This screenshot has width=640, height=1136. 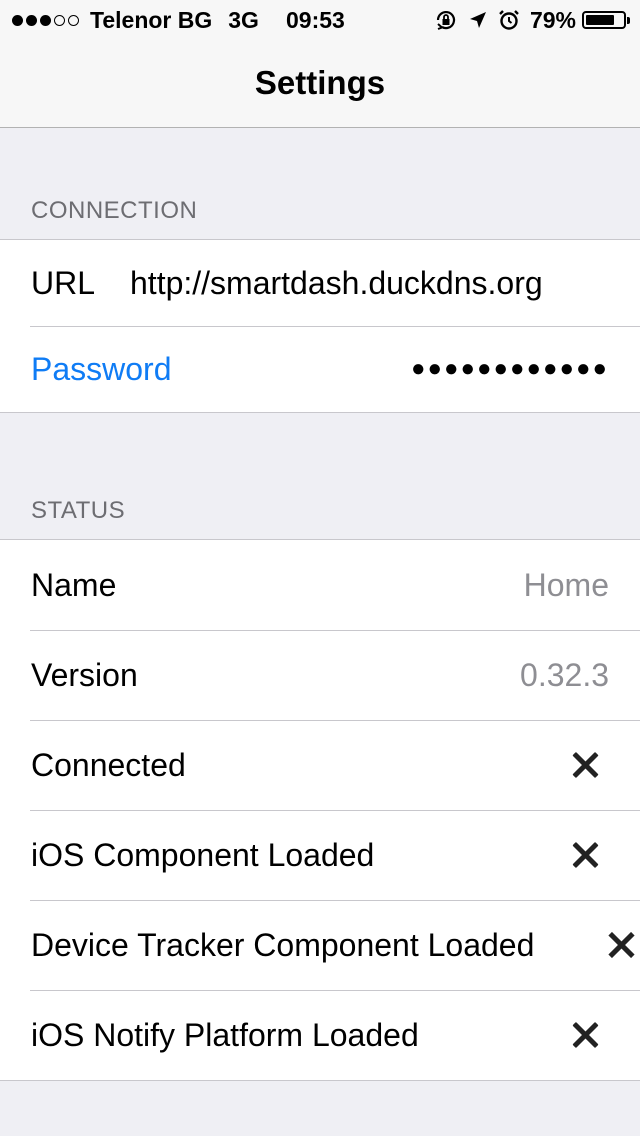 What do you see at coordinates (564, 675) in the screenshot?
I see `status-value: 0.32.3` at bounding box center [564, 675].